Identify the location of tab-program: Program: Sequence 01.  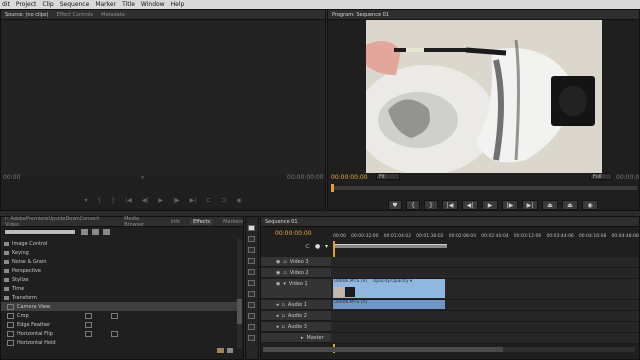
(360, 15).